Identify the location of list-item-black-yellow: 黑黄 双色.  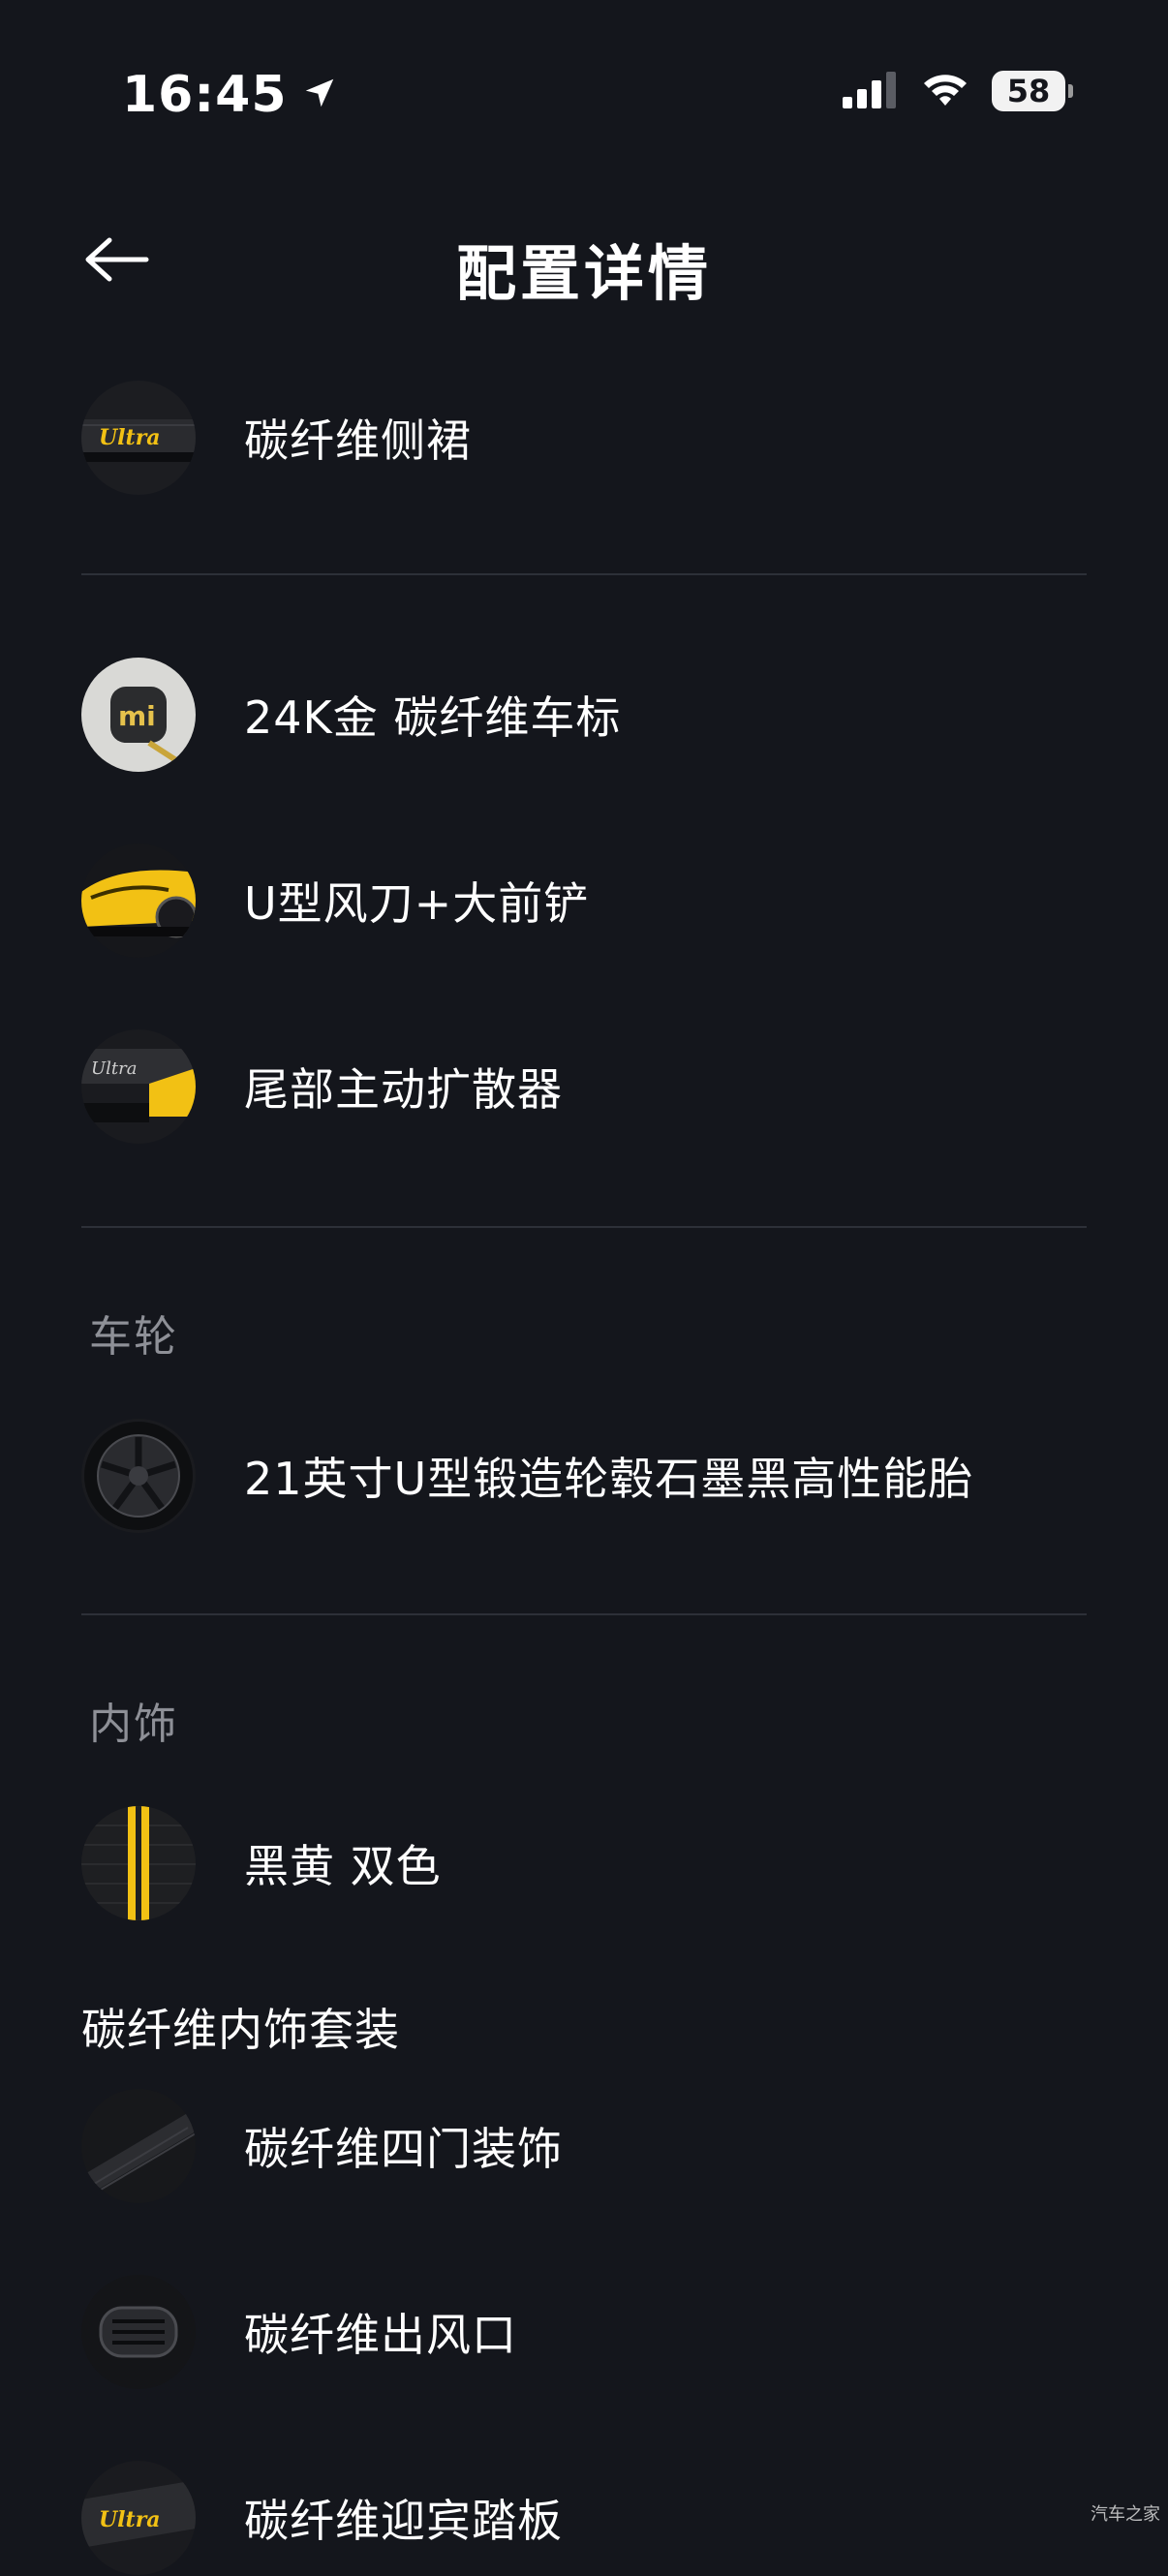
(584, 1863).